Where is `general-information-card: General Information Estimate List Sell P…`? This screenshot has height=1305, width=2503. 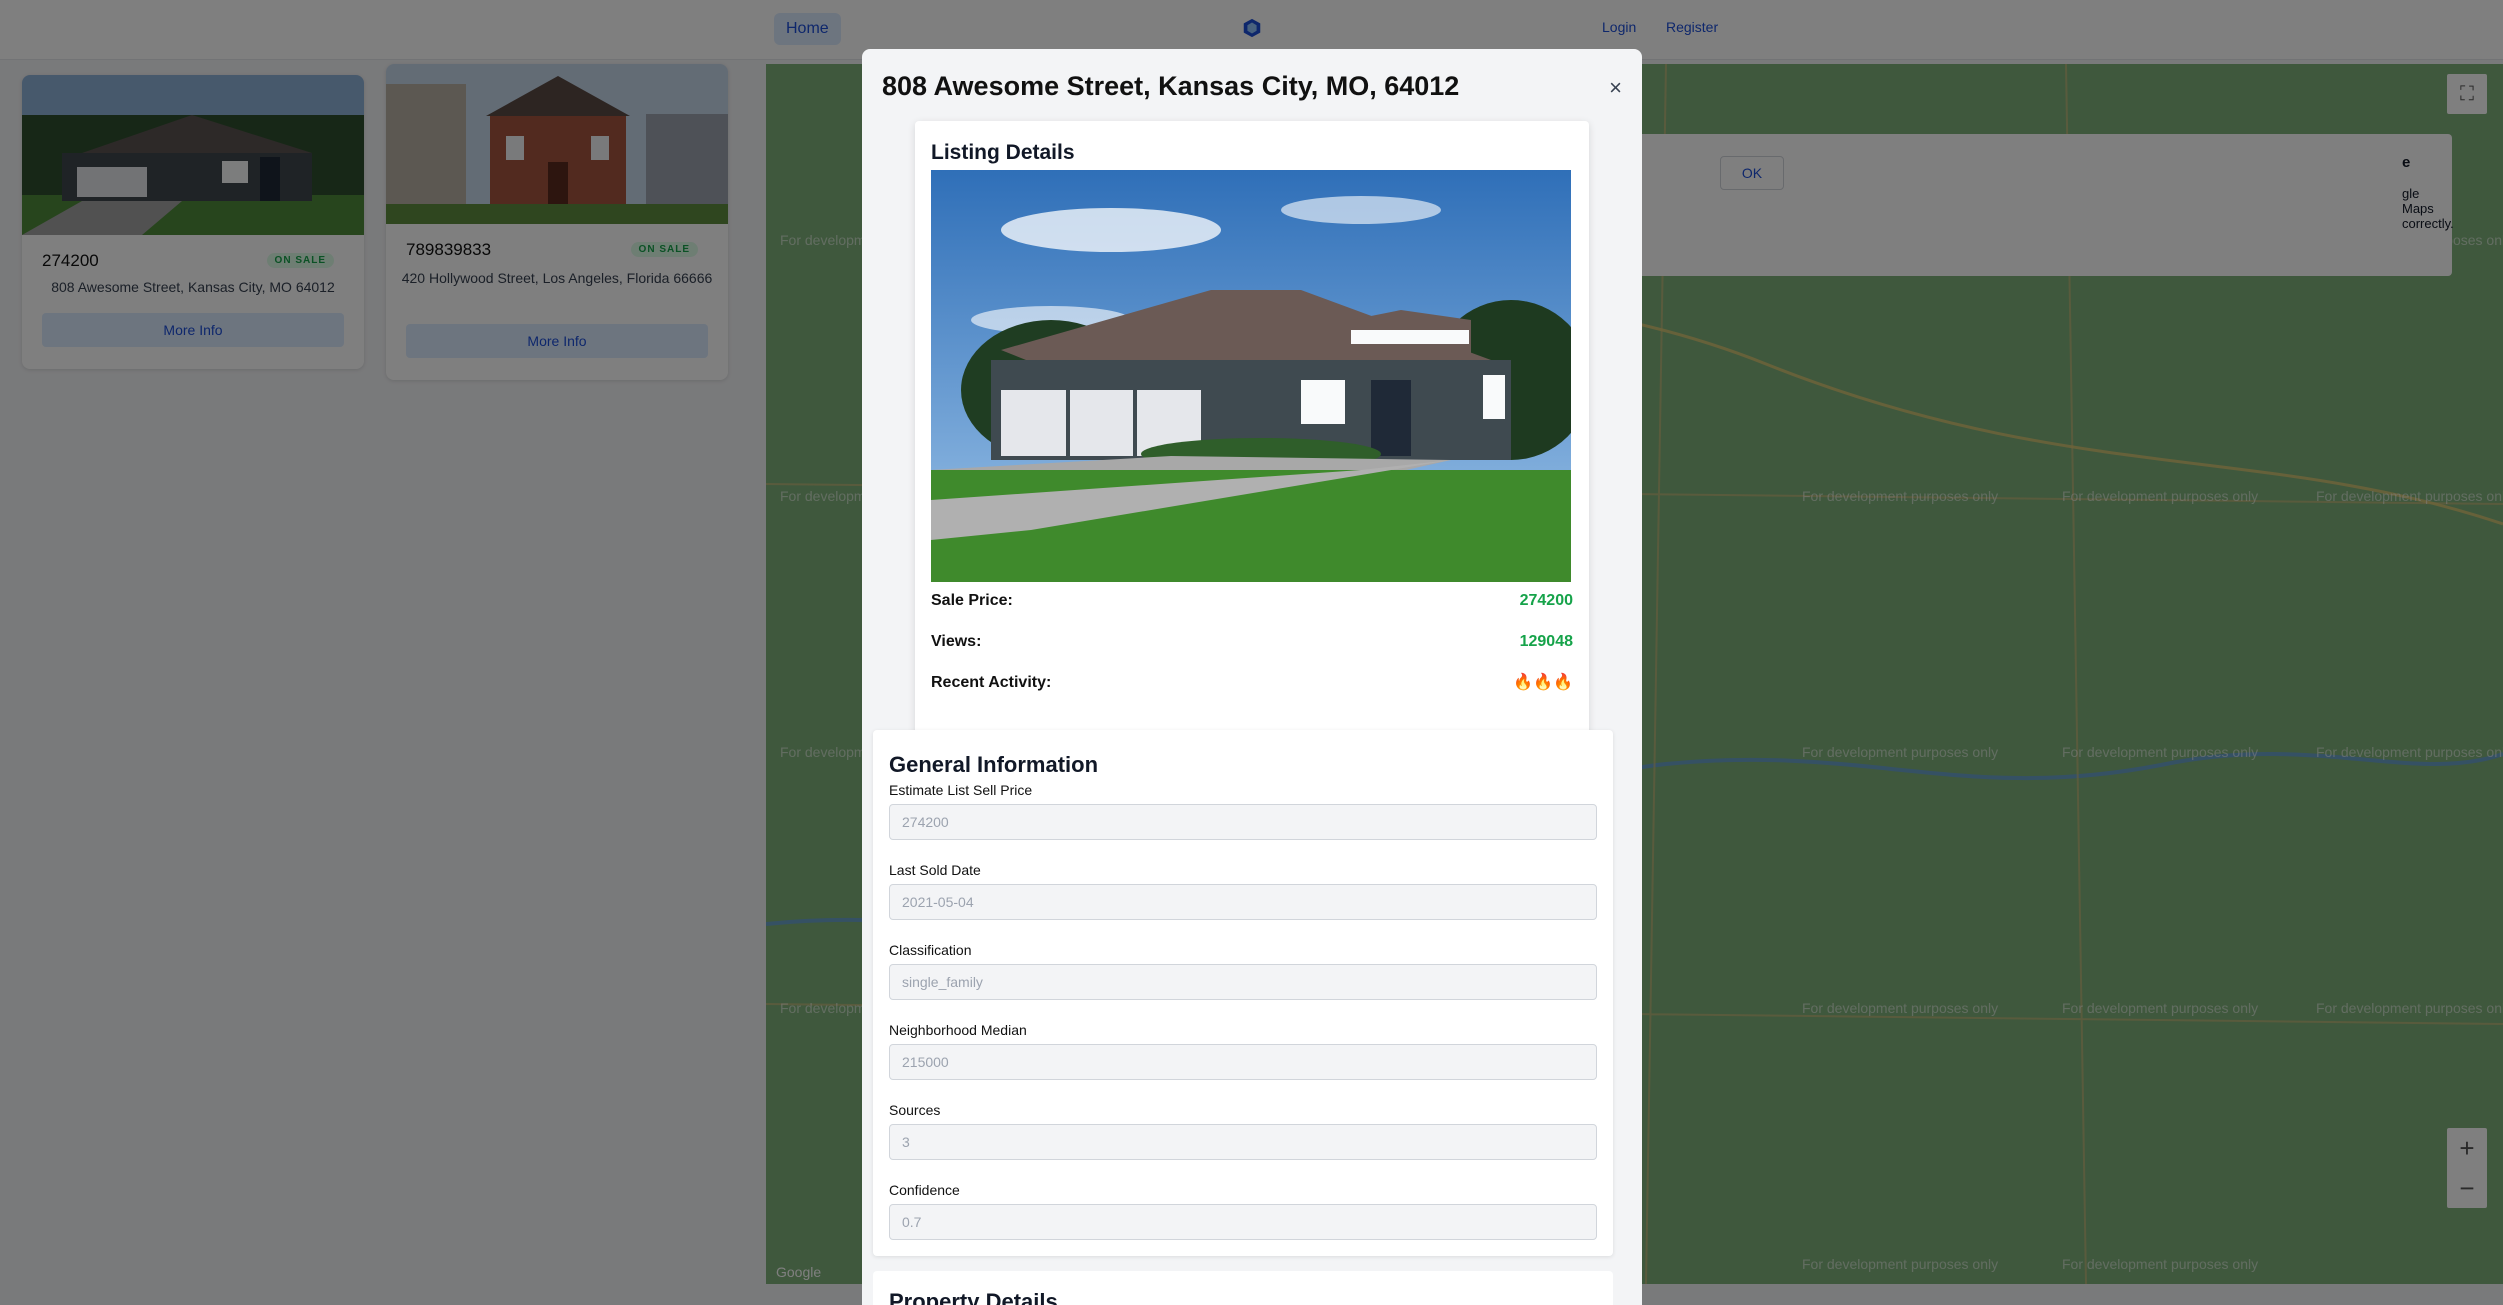 general-information-card: General Information Estimate List Sell P… is located at coordinates (1243, 993).